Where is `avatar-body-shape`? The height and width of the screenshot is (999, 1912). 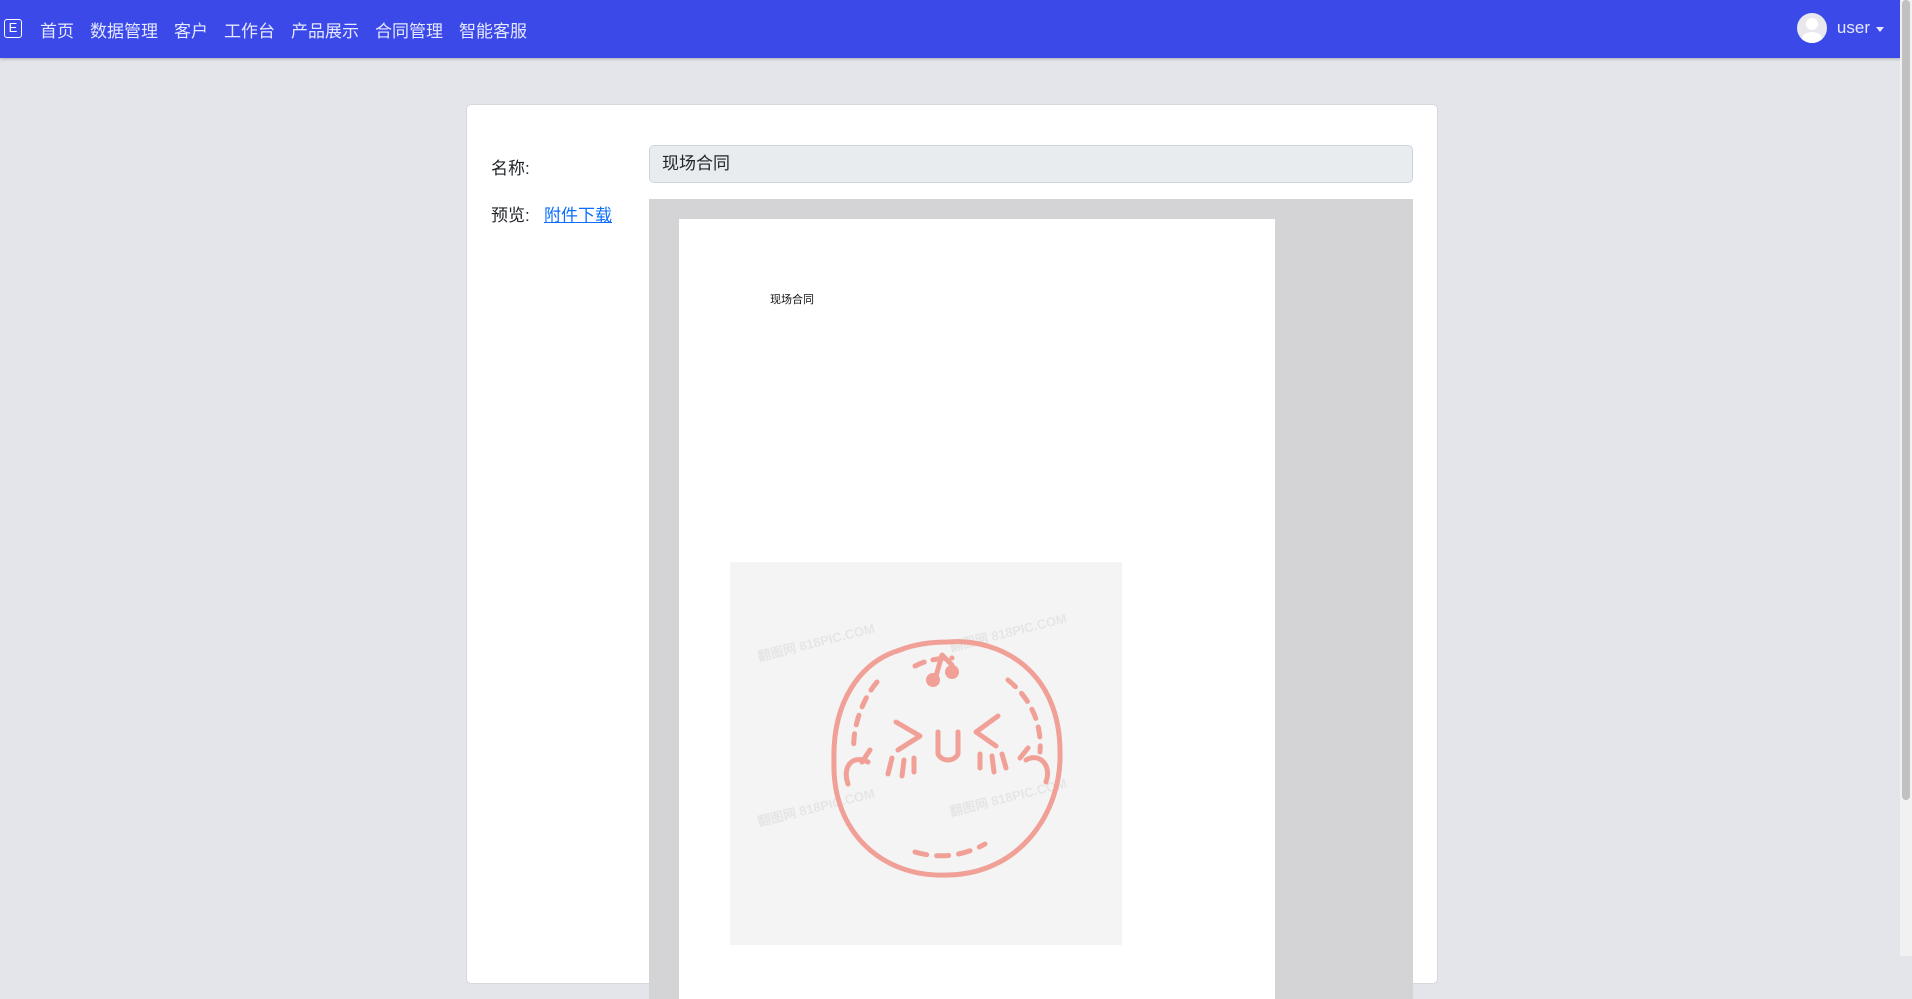 avatar-body-shape is located at coordinates (1811, 37).